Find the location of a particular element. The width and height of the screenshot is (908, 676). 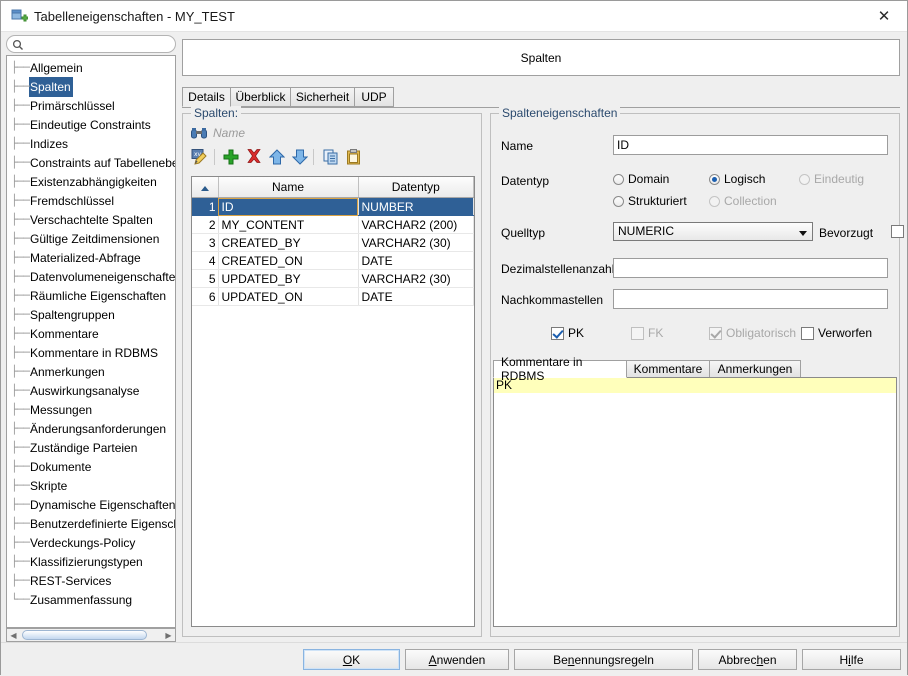

sidebar-item-spaltengruppen: ├── Spaltengruppen is located at coordinates (91, 314).